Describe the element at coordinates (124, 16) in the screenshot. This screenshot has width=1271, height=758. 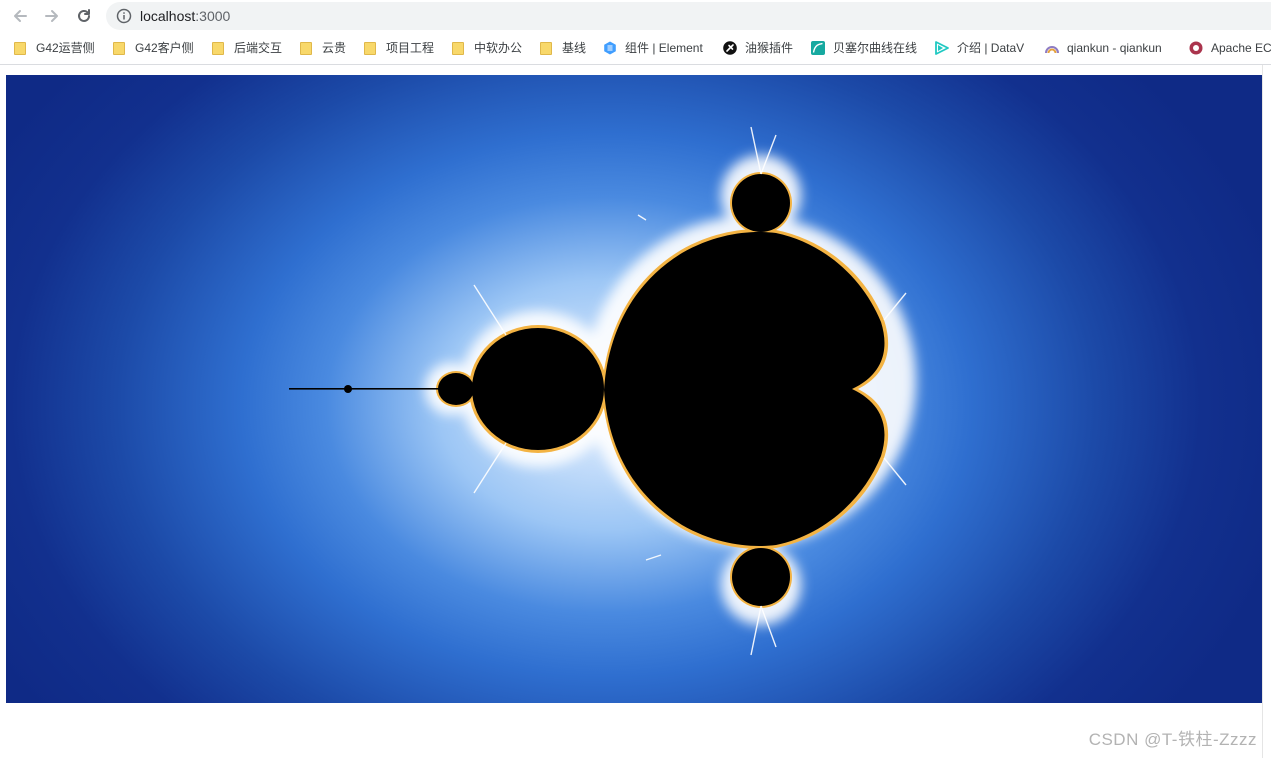
I see `site-info-icon` at that location.